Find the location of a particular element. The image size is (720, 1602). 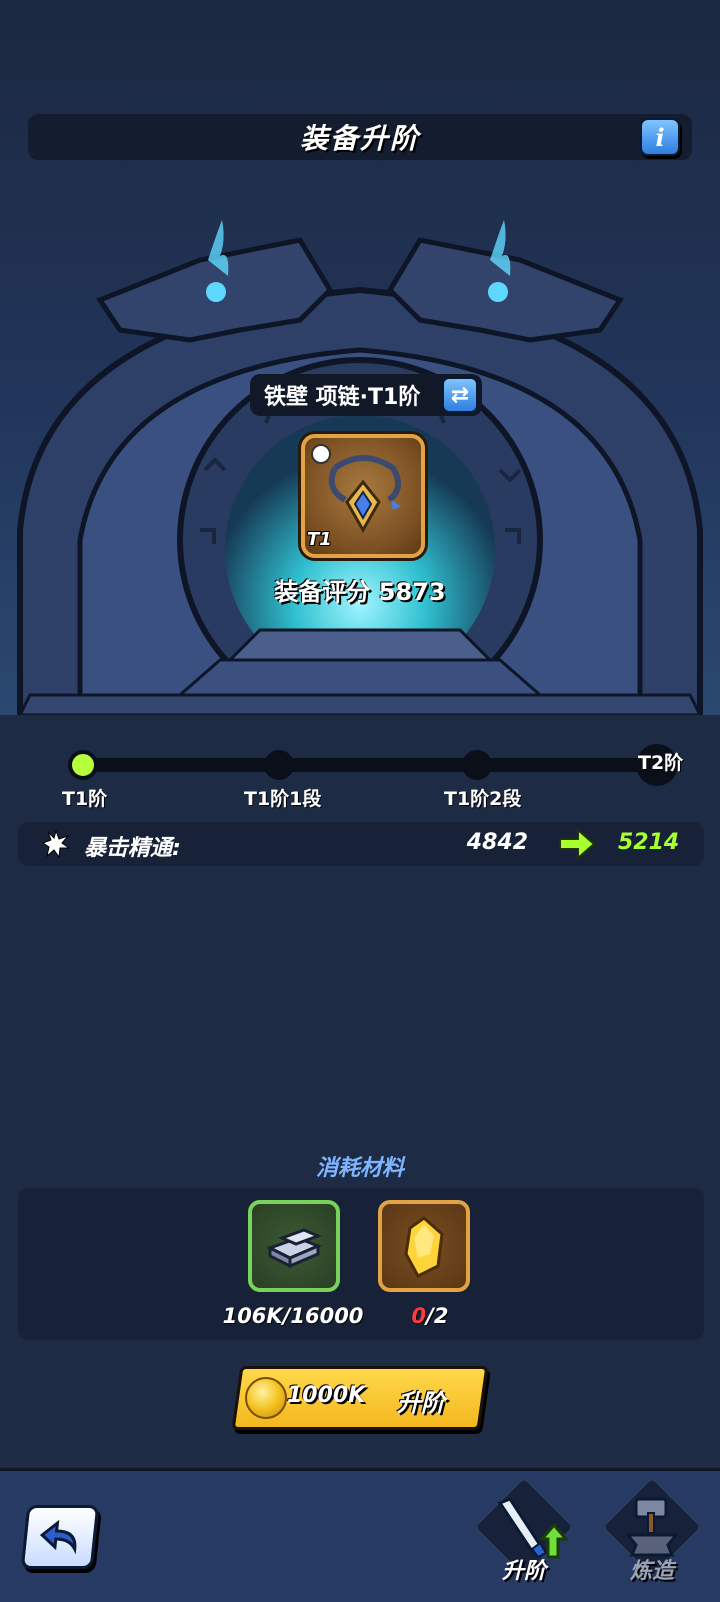

item-name-badge: 铁壁 项链·T1阶 ⇄ is located at coordinates (366, 395).